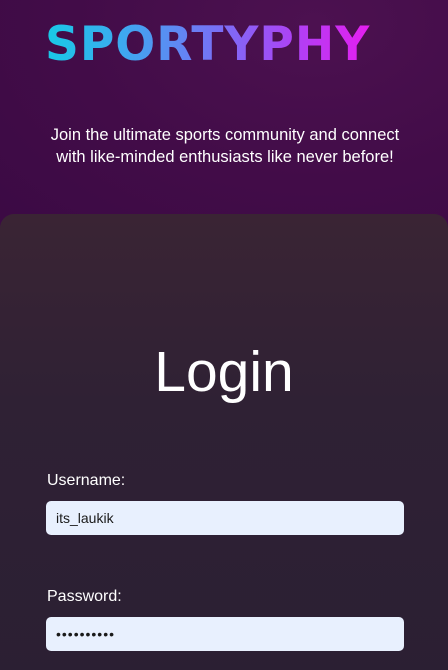  I want to click on password-label: Password:, so click(84, 596).